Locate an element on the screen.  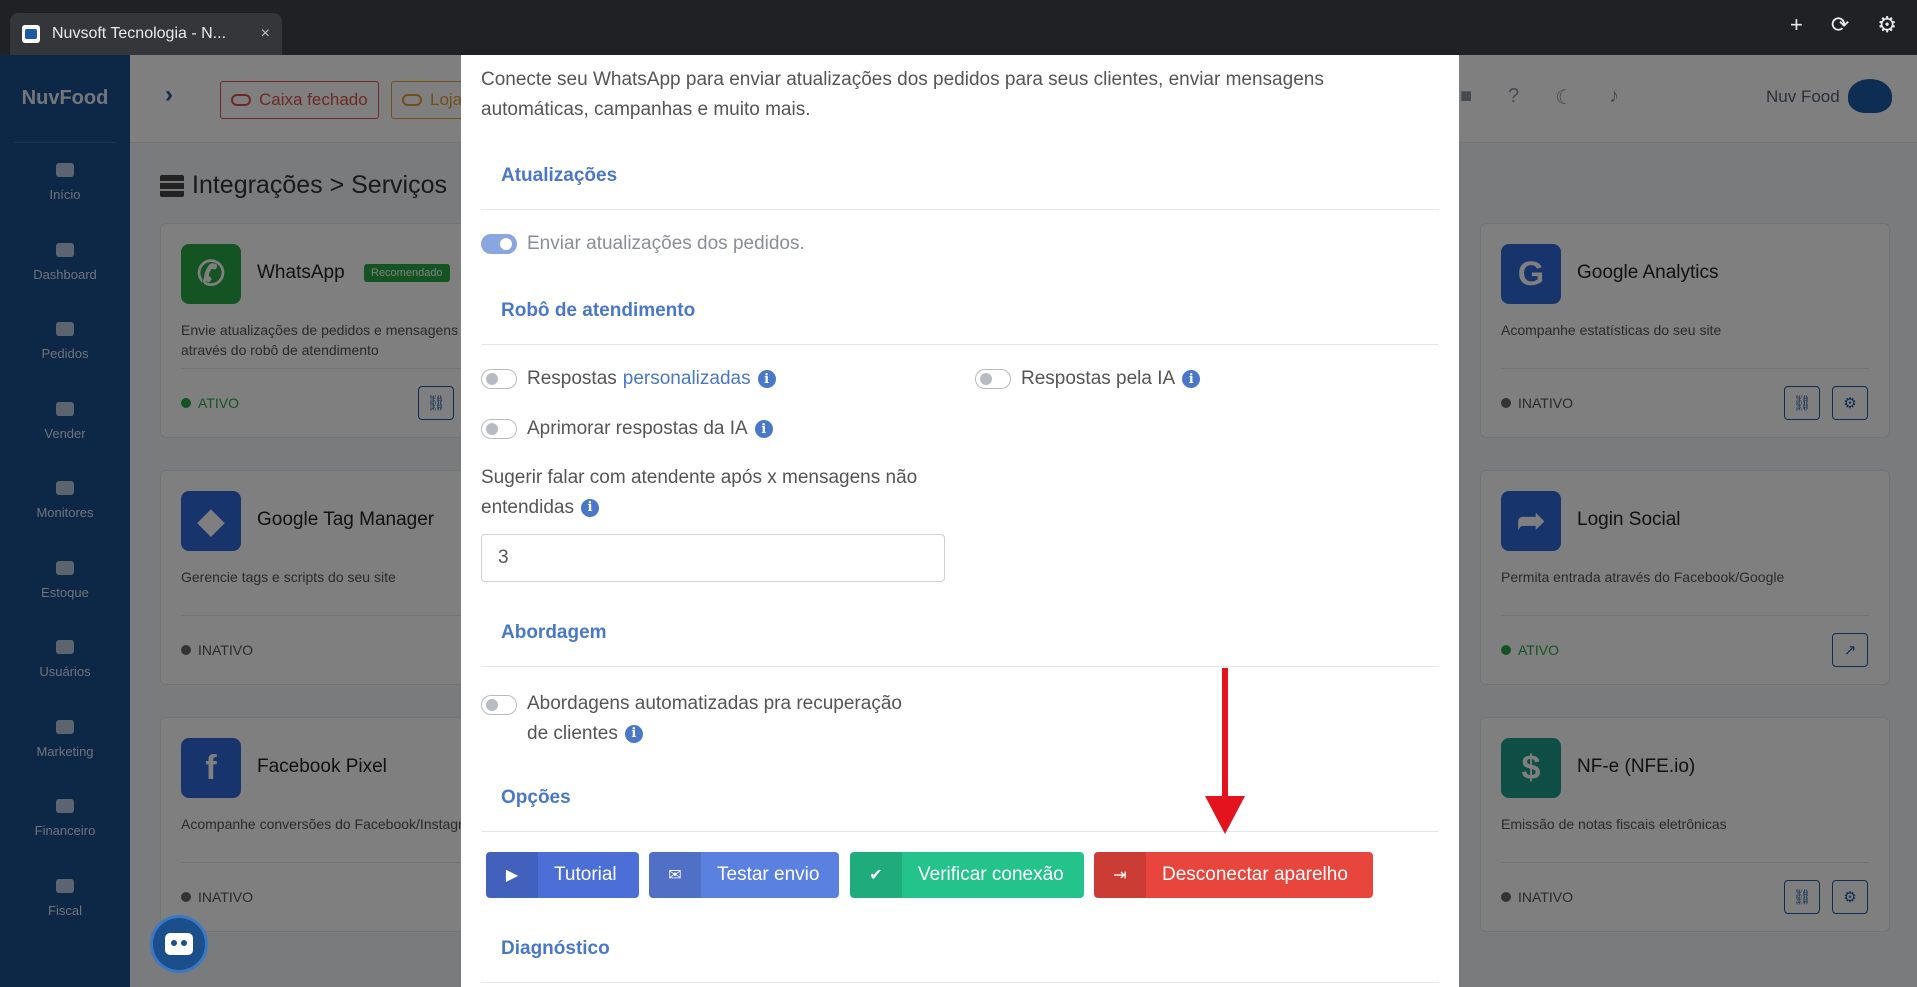
toggle-label: Enviar atualizações dos pedidos. is located at coordinates (666, 243).